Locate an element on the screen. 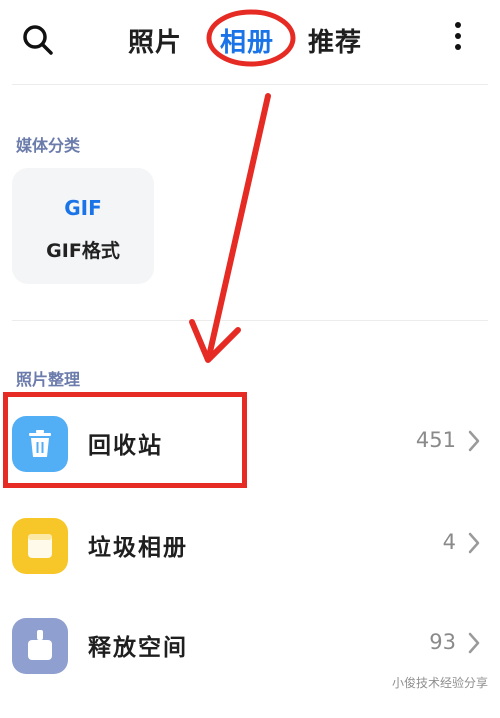  annotation-highlight-box is located at coordinates (125, 440).